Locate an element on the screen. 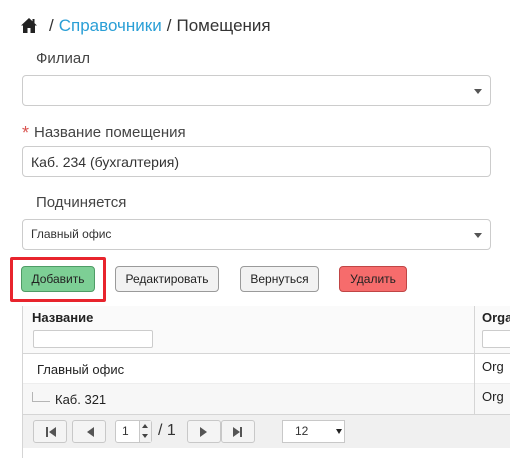 The image size is (510, 458). pager: 1 / 1 12 is located at coordinates (266, 431).